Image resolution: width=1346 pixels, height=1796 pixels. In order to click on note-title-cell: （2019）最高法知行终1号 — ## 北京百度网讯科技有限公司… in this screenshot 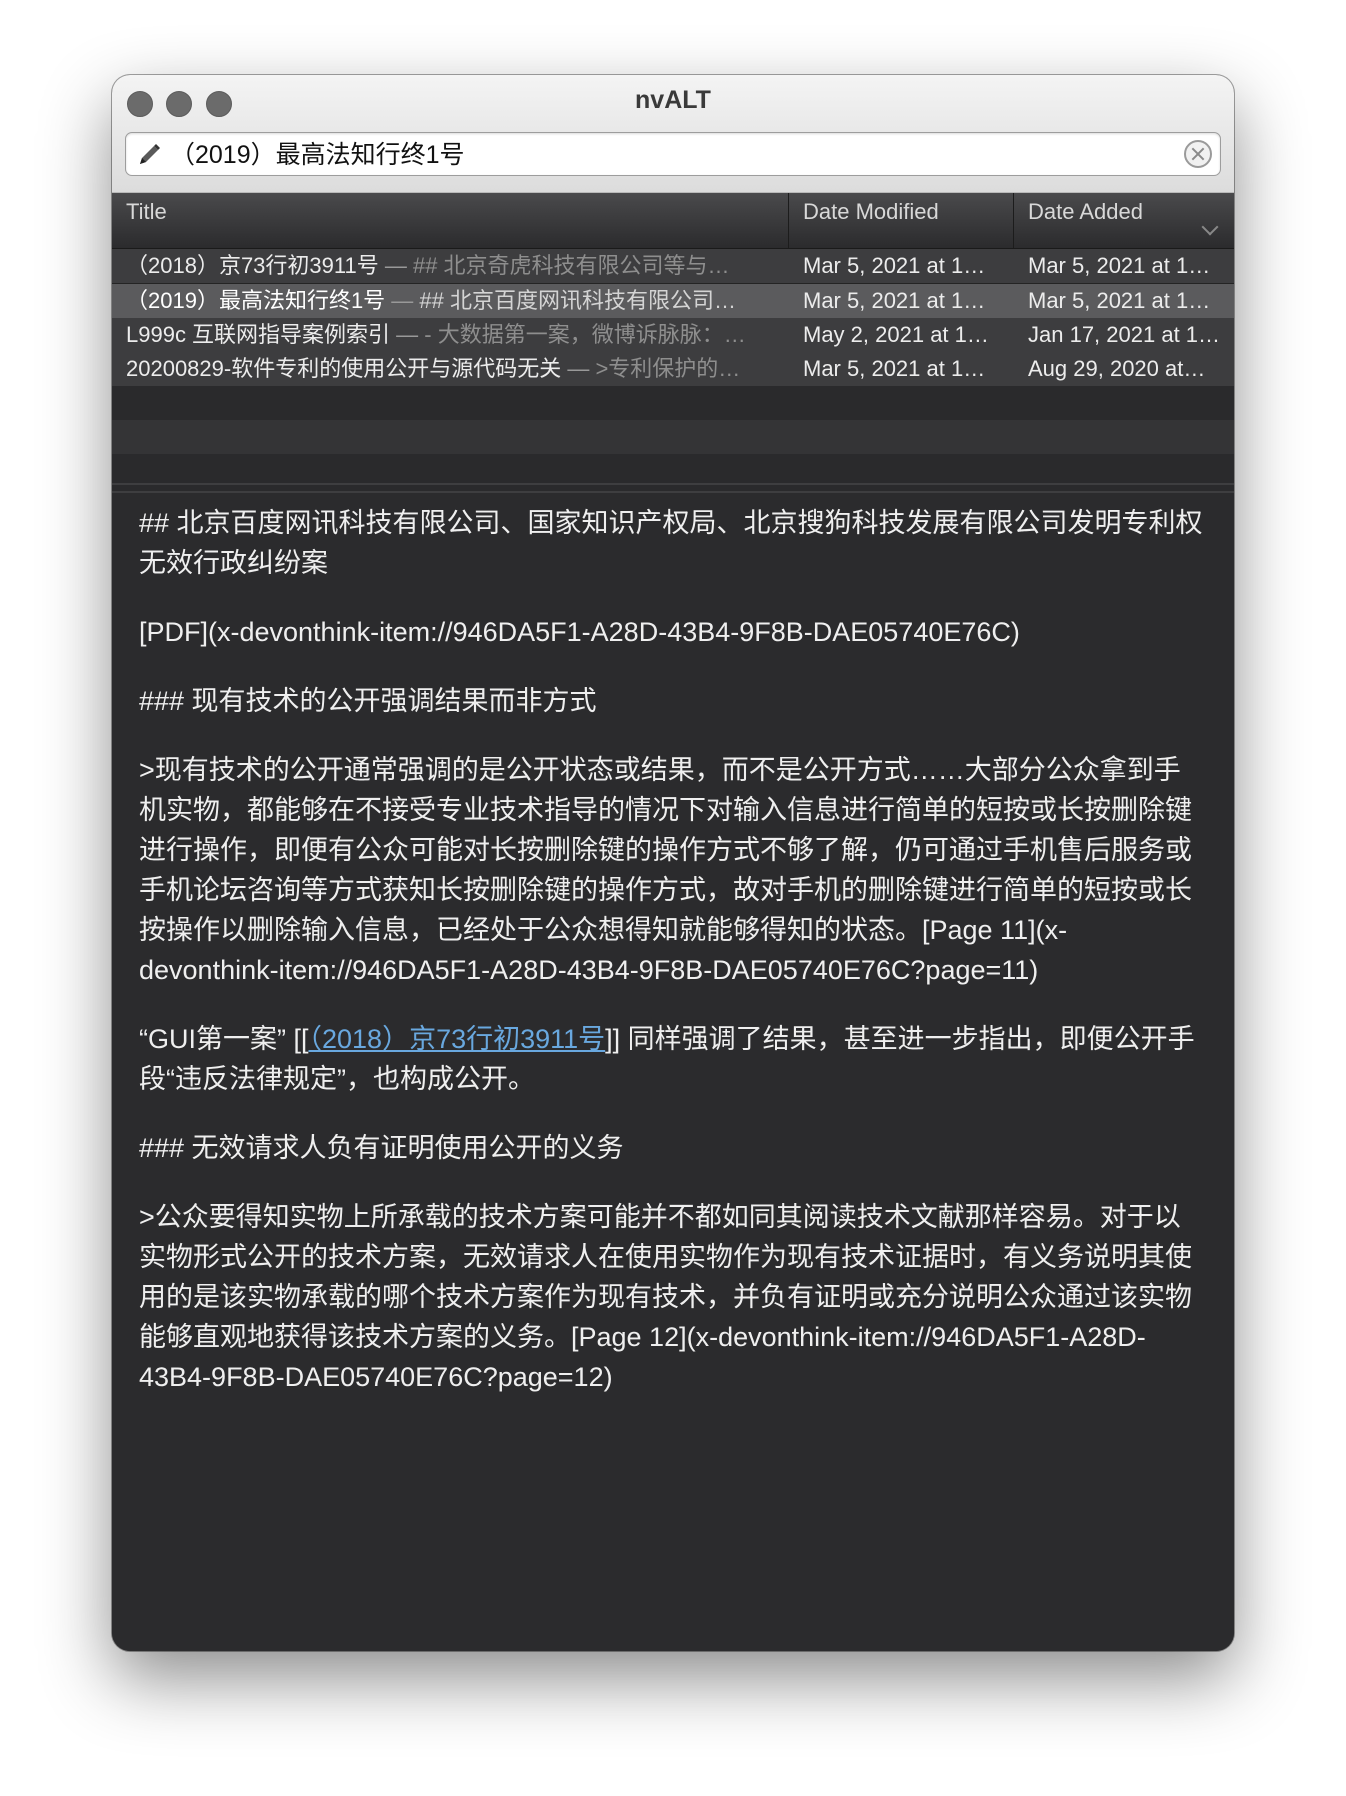, I will do `click(456, 301)`.